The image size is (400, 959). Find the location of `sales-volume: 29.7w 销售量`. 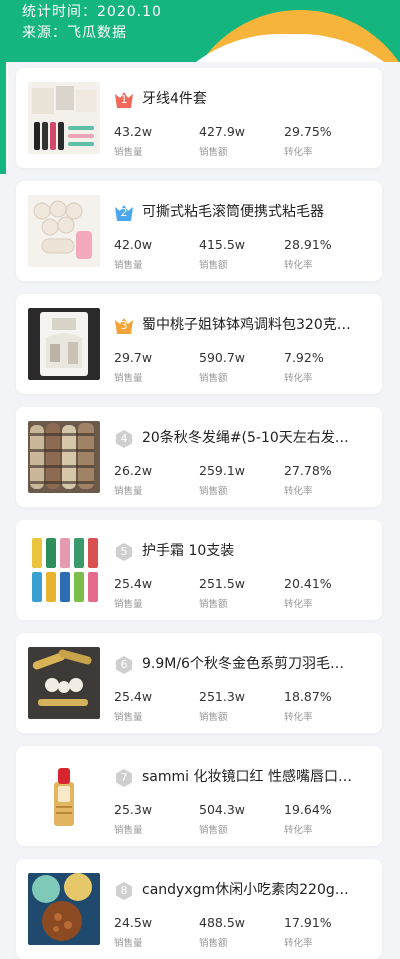

sales-volume: 29.7w 销售量 is located at coordinates (154, 367).